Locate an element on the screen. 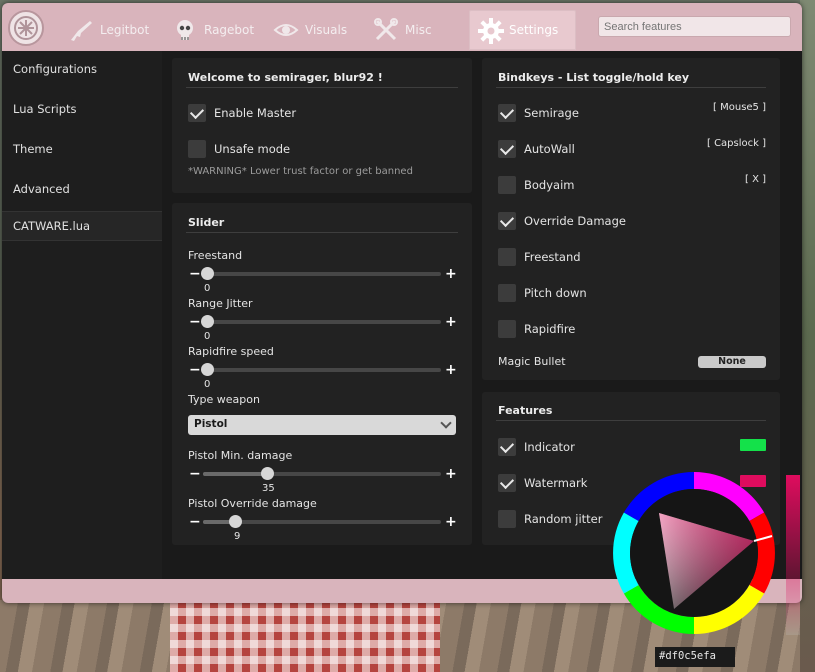 This screenshot has width=815, height=672. rapidfire-speed-minus-button: − is located at coordinates (195, 370).